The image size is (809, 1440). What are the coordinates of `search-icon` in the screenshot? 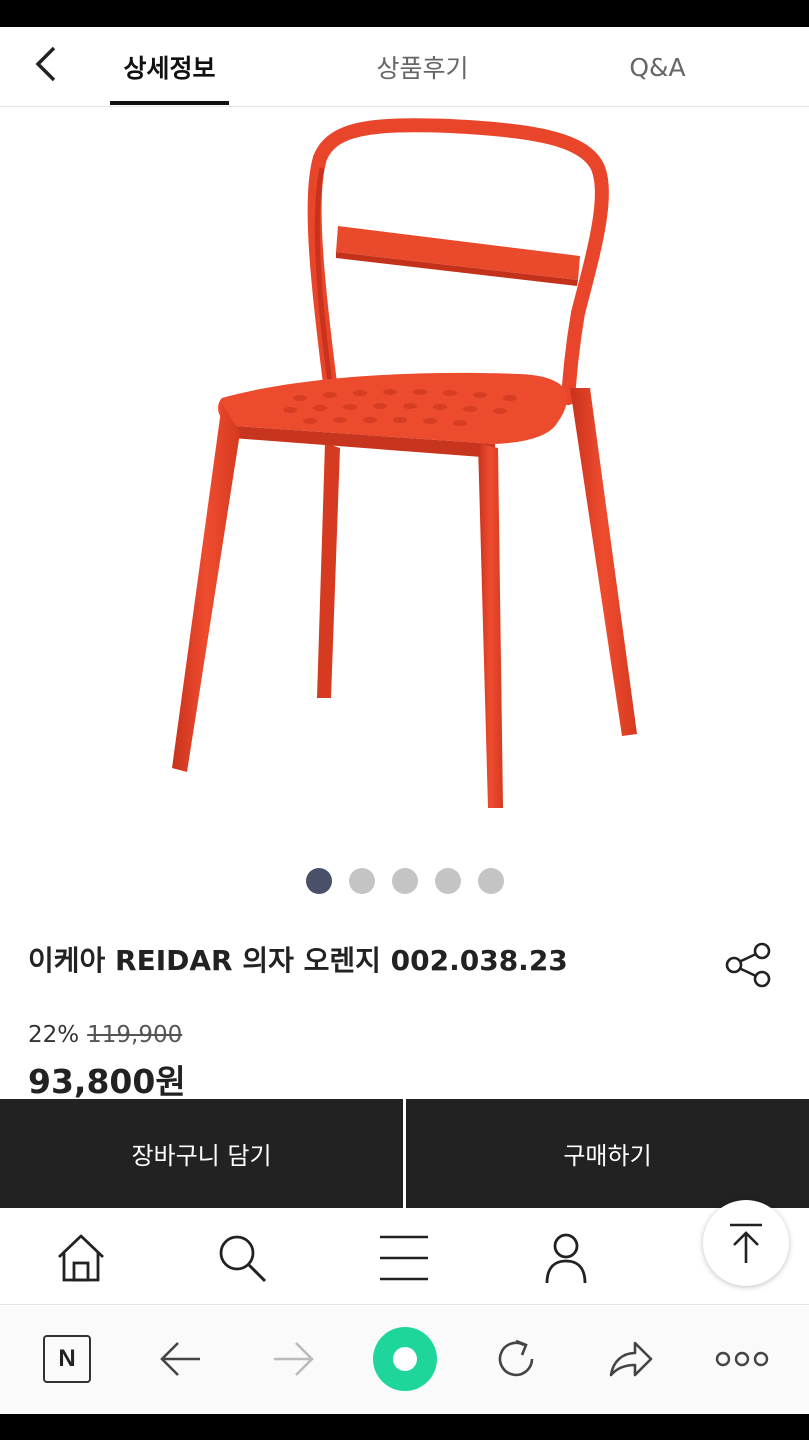 It's located at (243, 1259).